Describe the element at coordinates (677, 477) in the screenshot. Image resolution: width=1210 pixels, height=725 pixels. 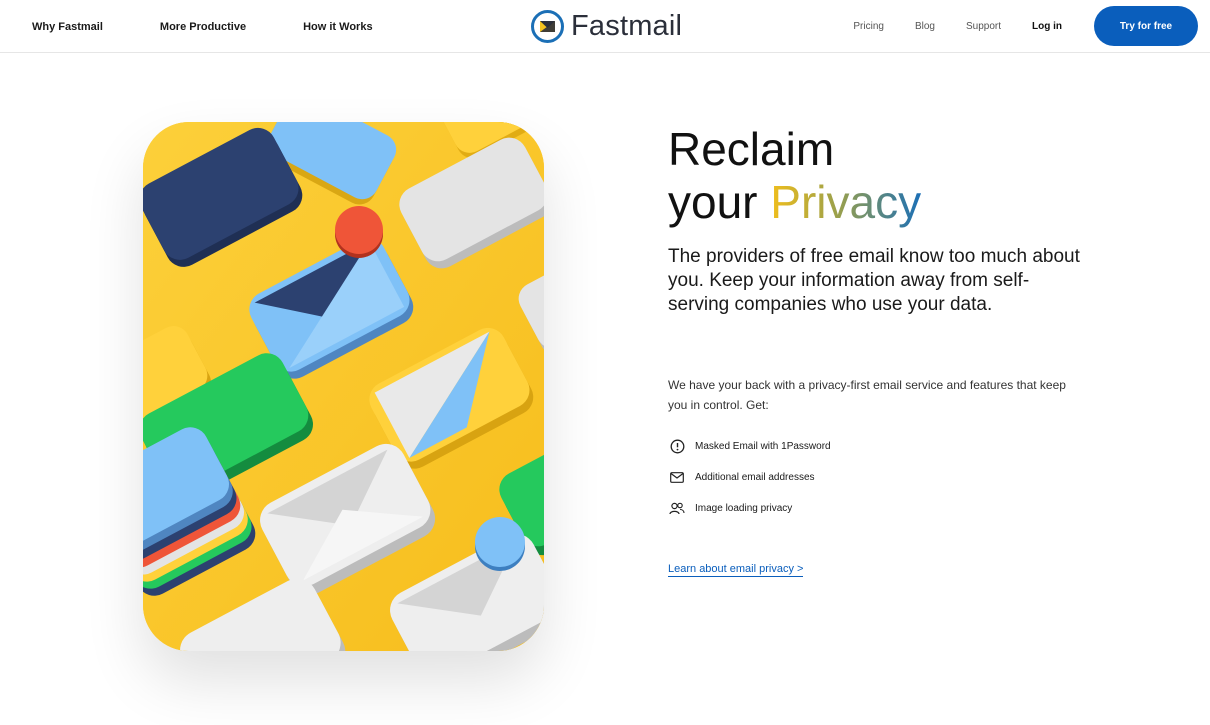
I see `envelope-icon` at that location.